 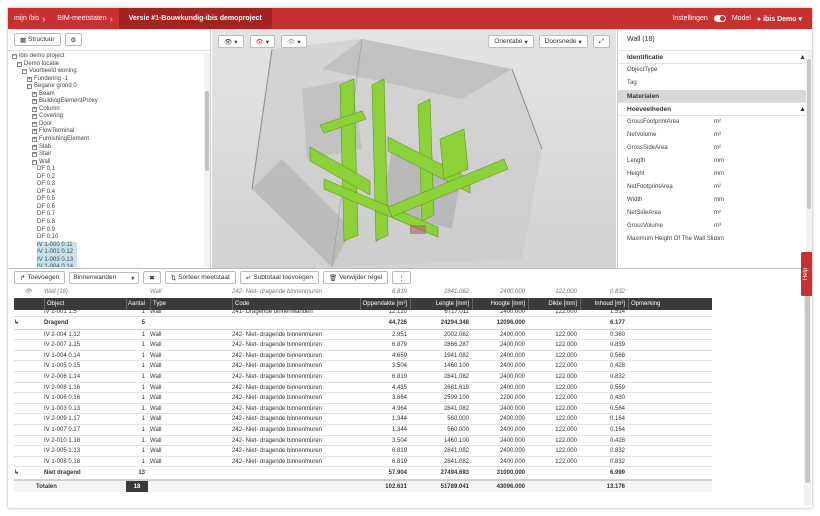 I want to click on tree-item: DF 0.3, so click(x=107, y=185).